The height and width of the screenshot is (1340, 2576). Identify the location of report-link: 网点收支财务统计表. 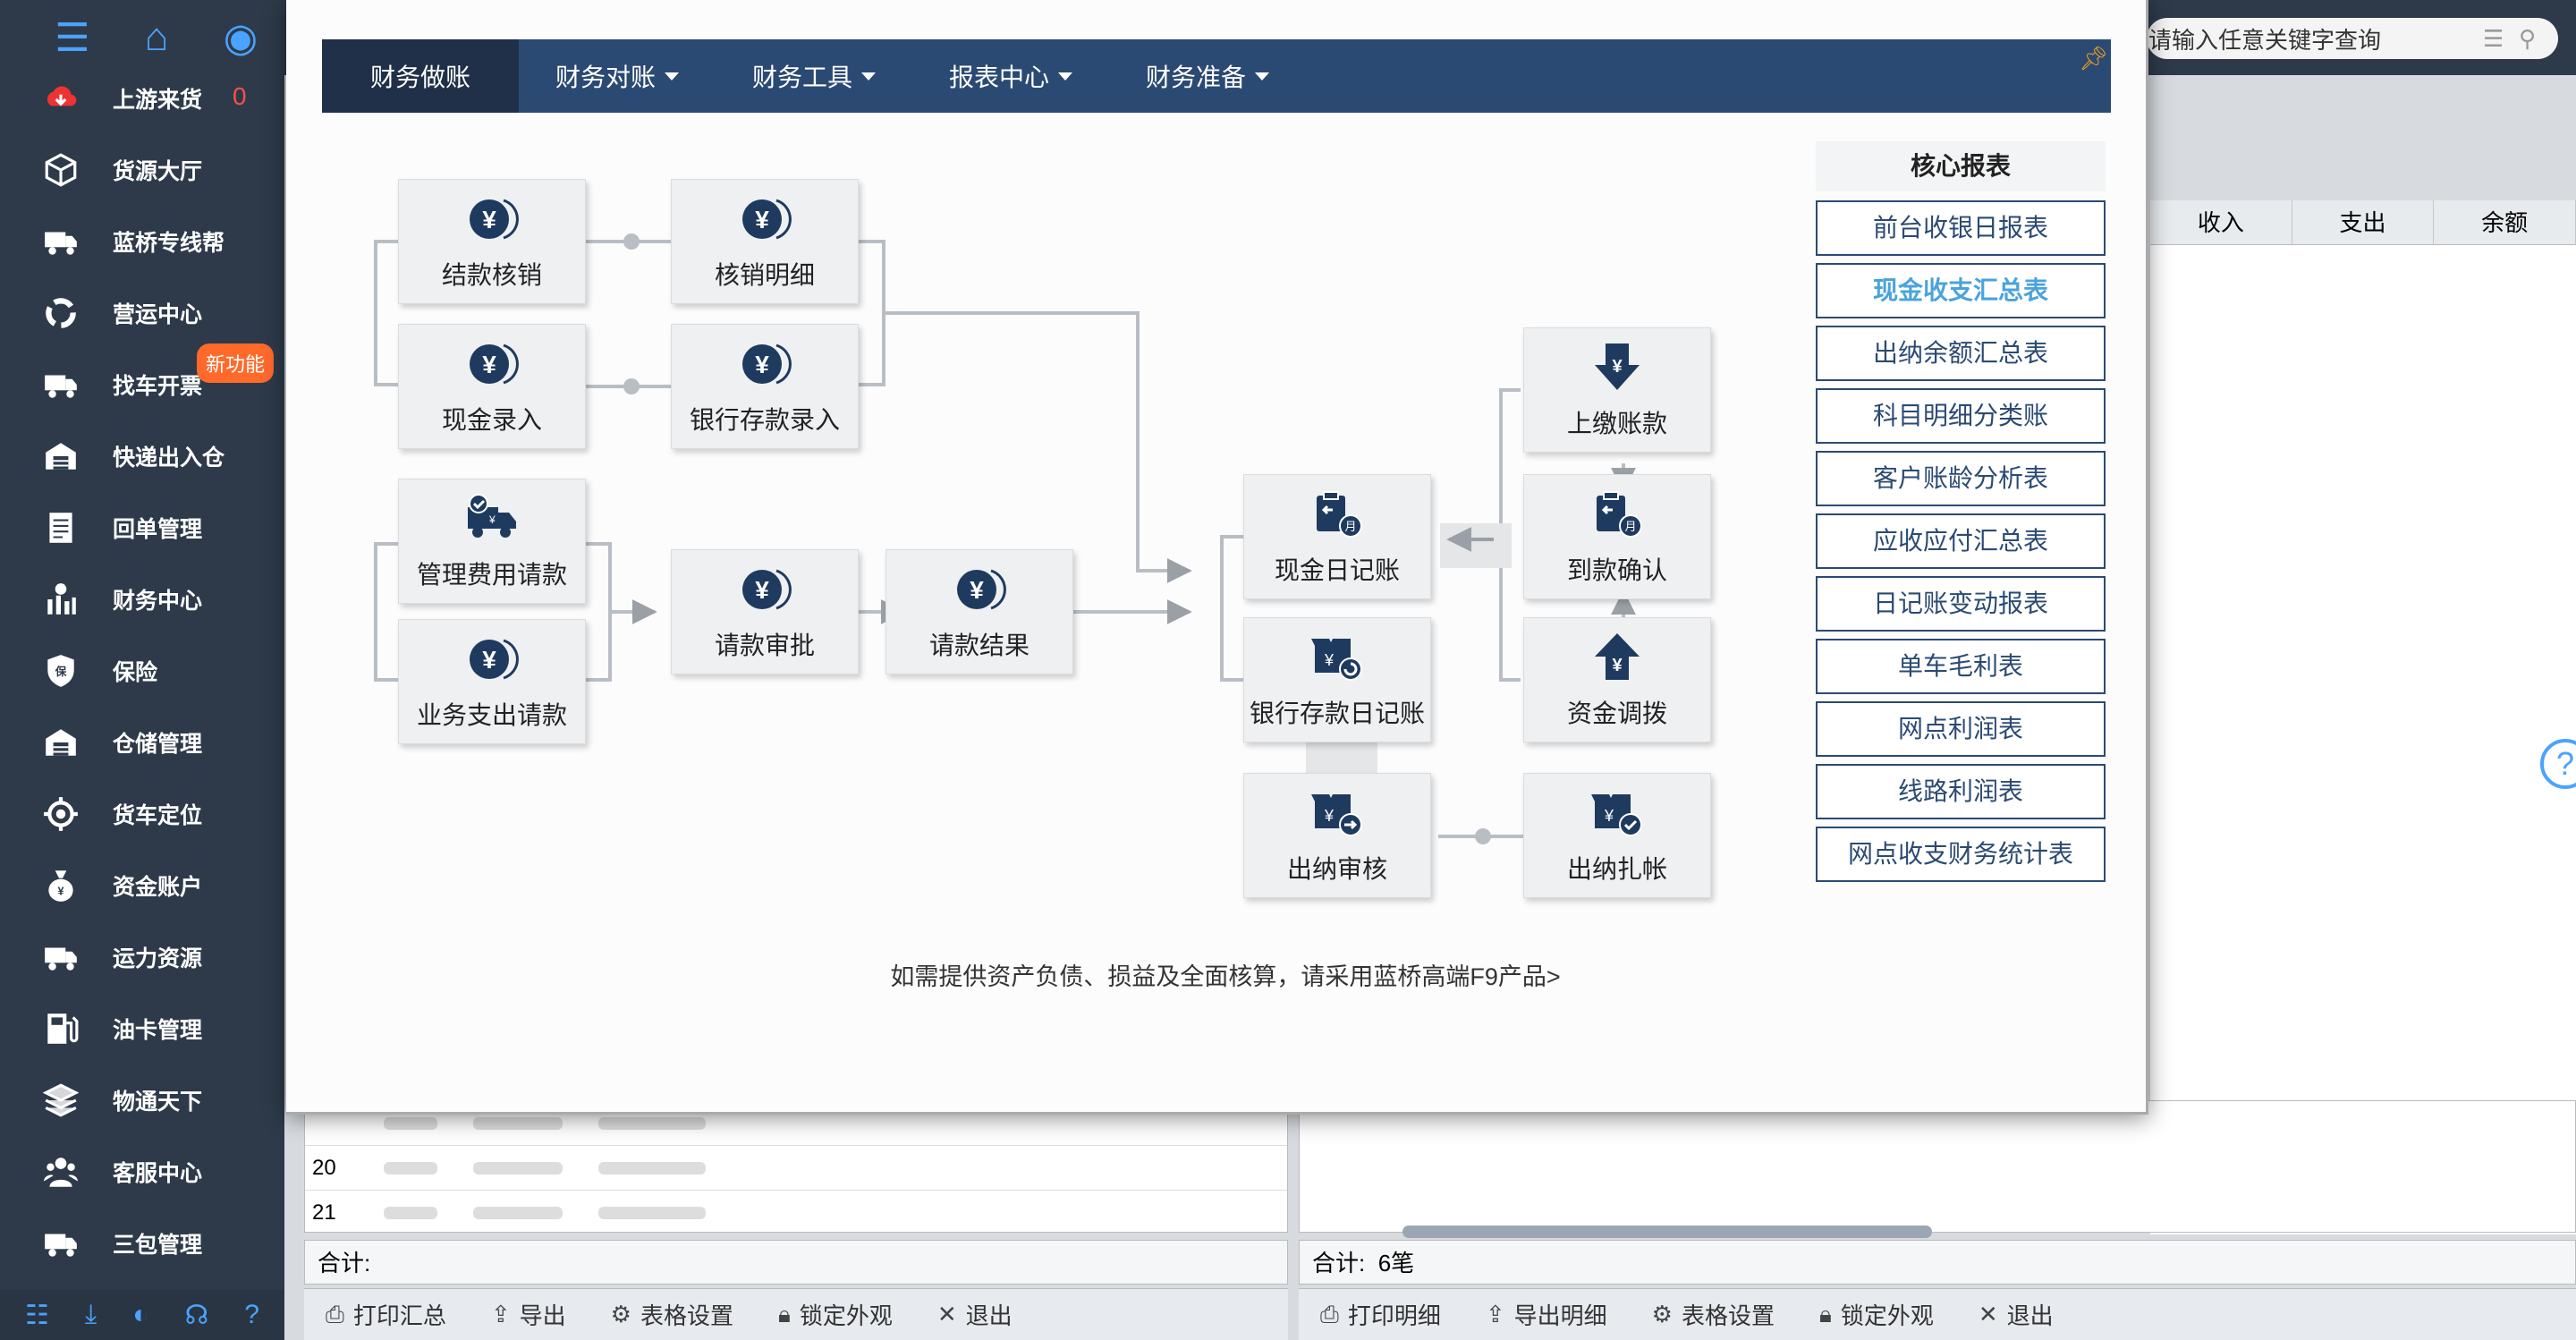
(1961, 854).